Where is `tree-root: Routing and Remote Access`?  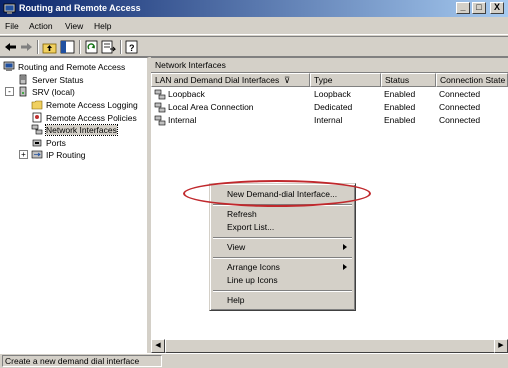
tree-root: Routing and Remote Access is located at coordinates (64, 66).